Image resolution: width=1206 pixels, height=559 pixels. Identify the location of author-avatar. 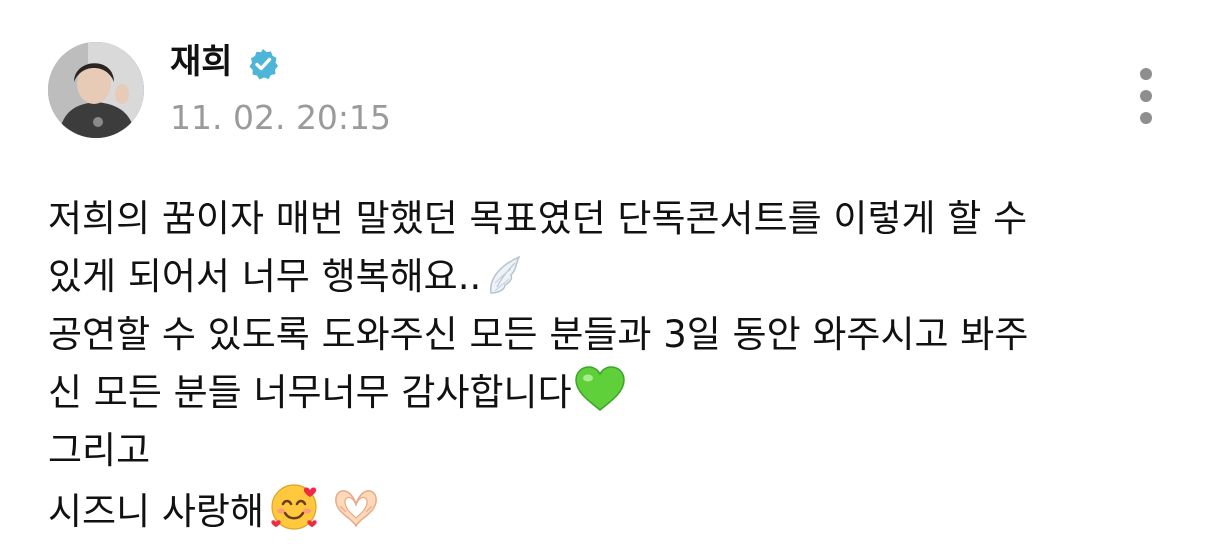
(96, 90).